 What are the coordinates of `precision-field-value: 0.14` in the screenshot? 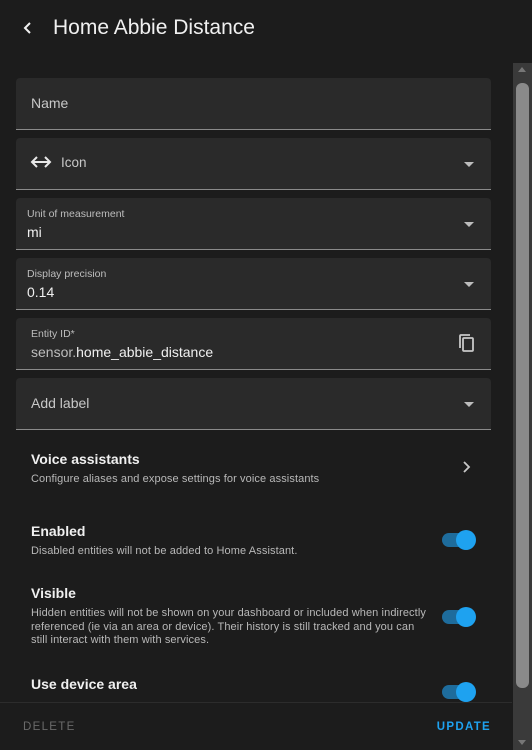 It's located at (41, 292).